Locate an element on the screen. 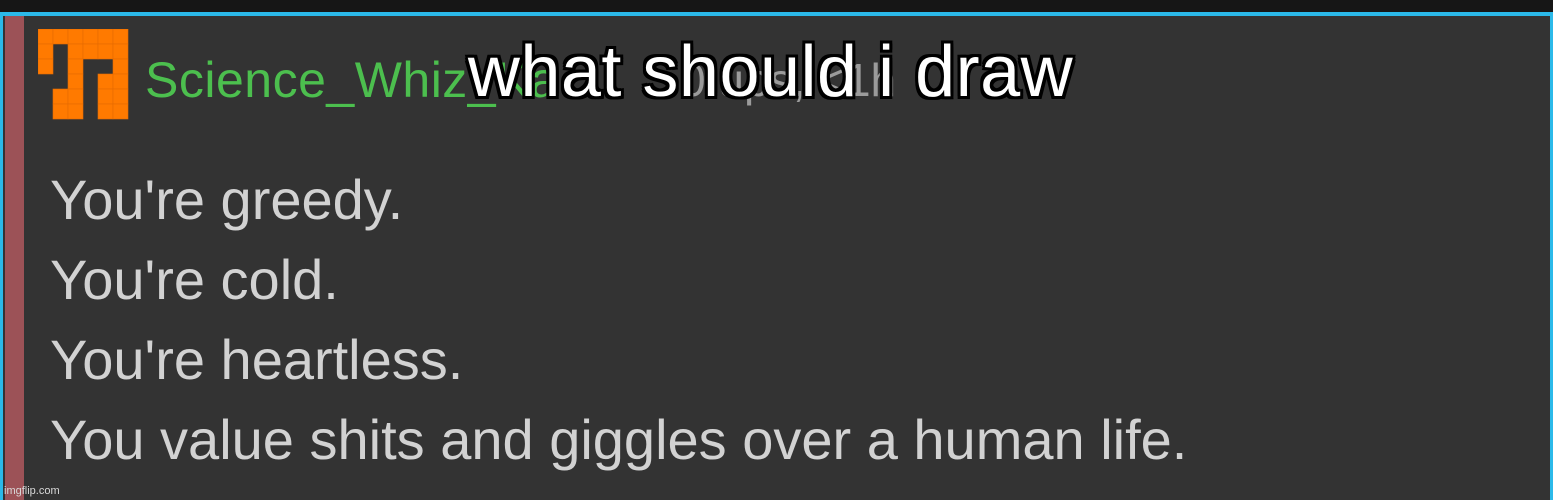 The image size is (1553, 500). imgflip-watermark: imgflip.com is located at coordinates (32, 491).